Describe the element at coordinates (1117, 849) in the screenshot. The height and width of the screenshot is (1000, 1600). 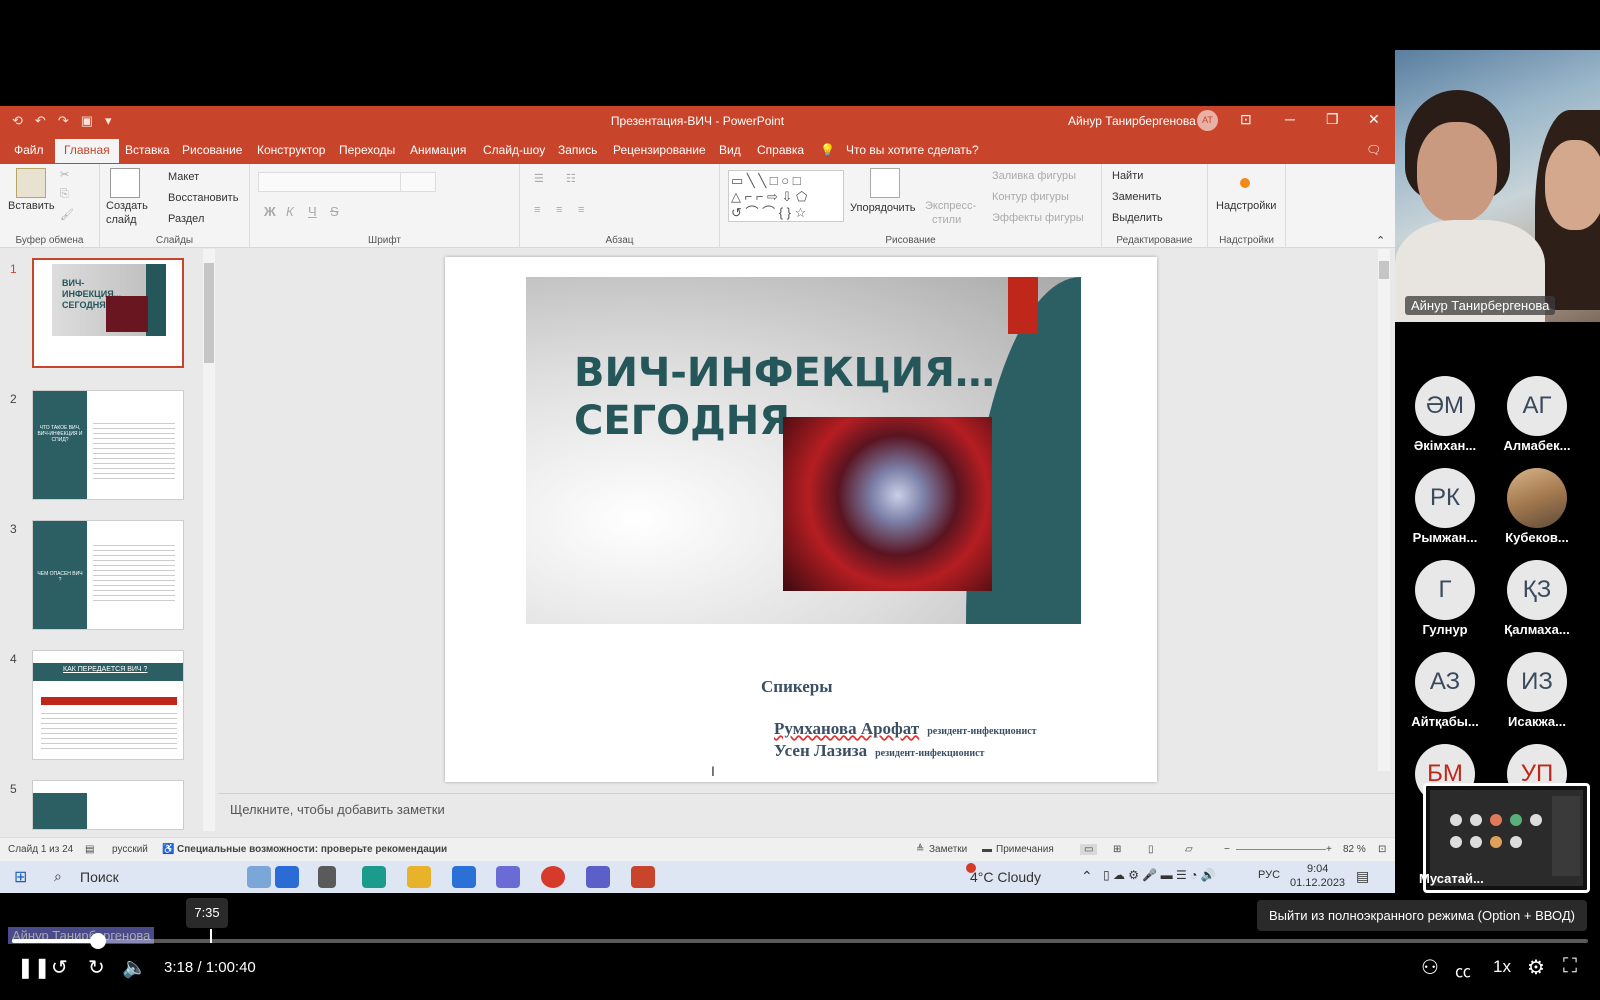
I see `slide-sorter-icon: ⊞` at that location.